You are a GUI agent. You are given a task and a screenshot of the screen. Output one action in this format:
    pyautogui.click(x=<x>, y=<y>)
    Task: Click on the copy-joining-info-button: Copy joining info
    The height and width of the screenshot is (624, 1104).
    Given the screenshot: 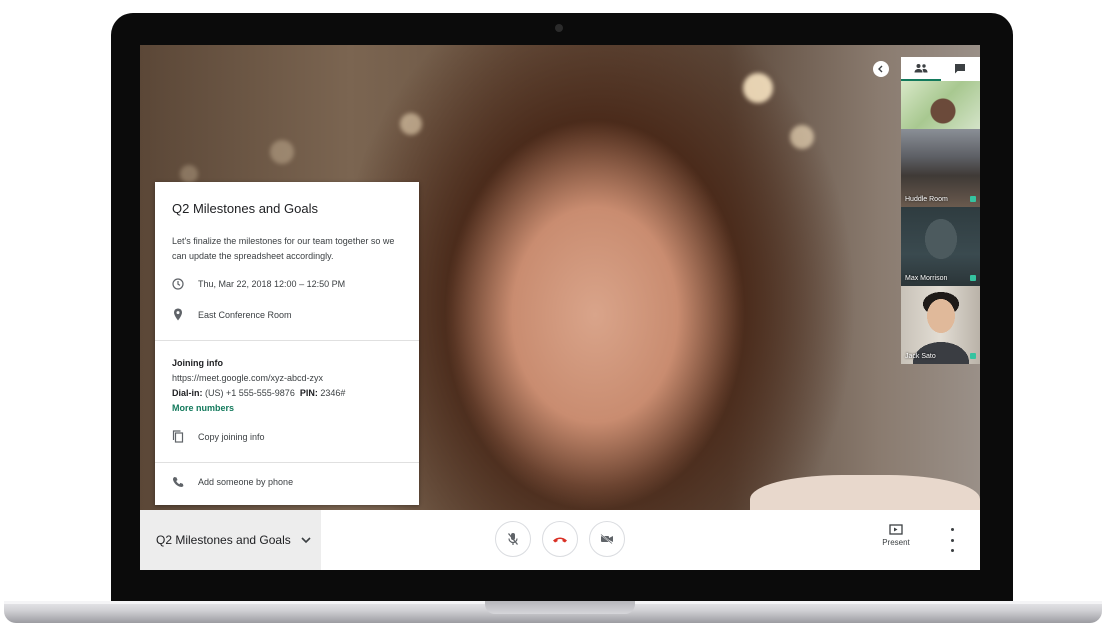 What is the action you would take?
    pyautogui.click(x=218, y=436)
    